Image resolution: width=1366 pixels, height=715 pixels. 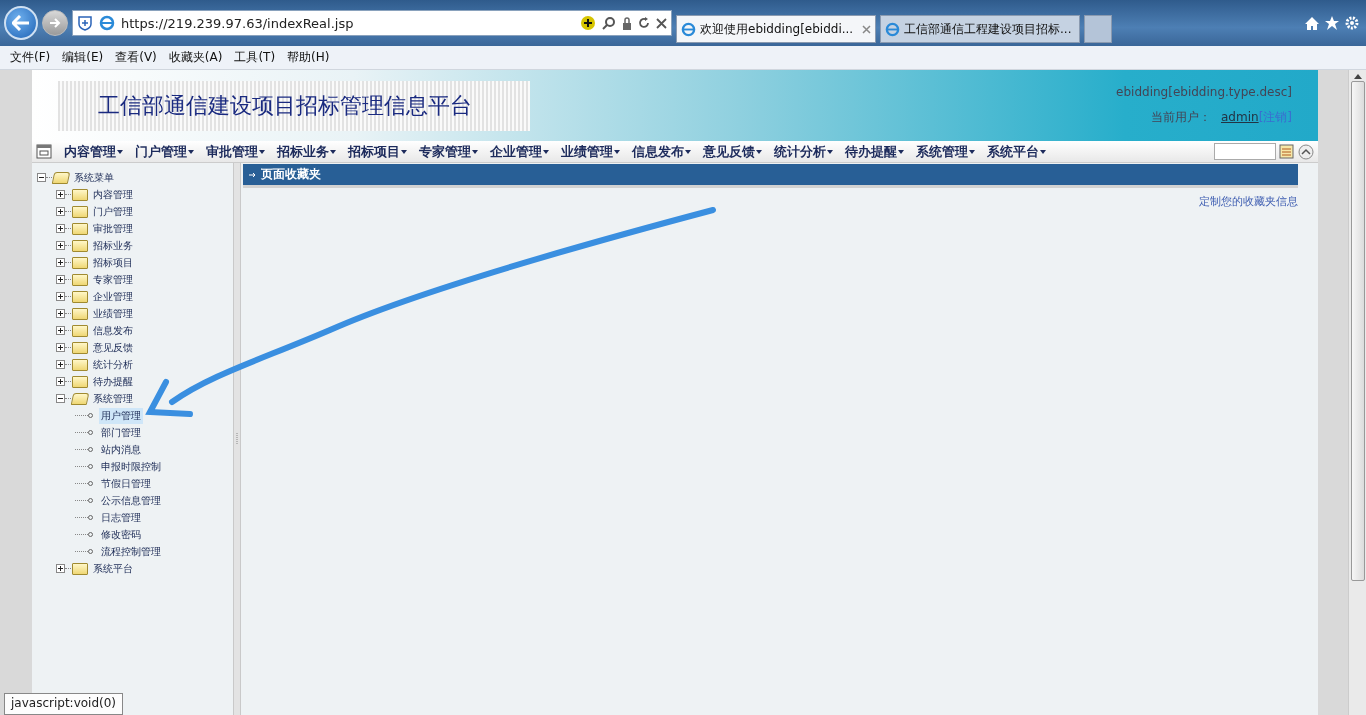 What do you see at coordinates (107, 23) in the screenshot?
I see `globe-icon` at bounding box center [107, 23].